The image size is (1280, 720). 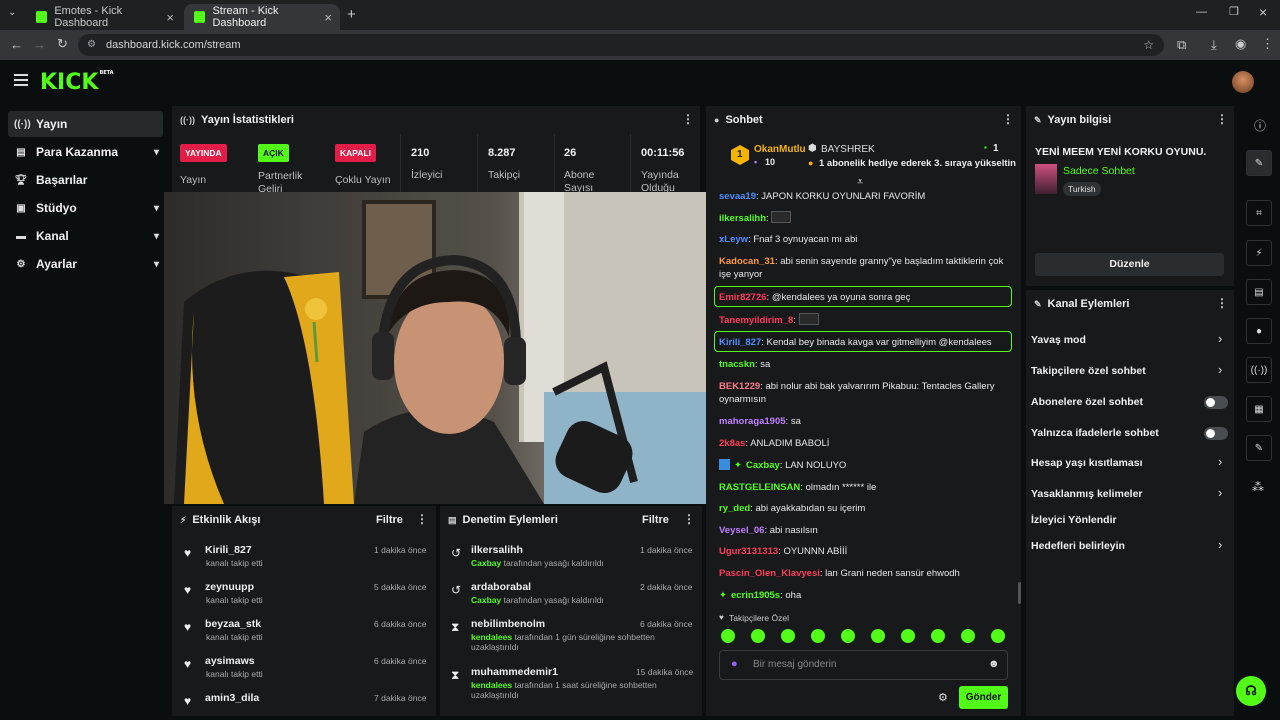 I want to click on chat-username: Ugur3131313, so click(x=748, y=551).